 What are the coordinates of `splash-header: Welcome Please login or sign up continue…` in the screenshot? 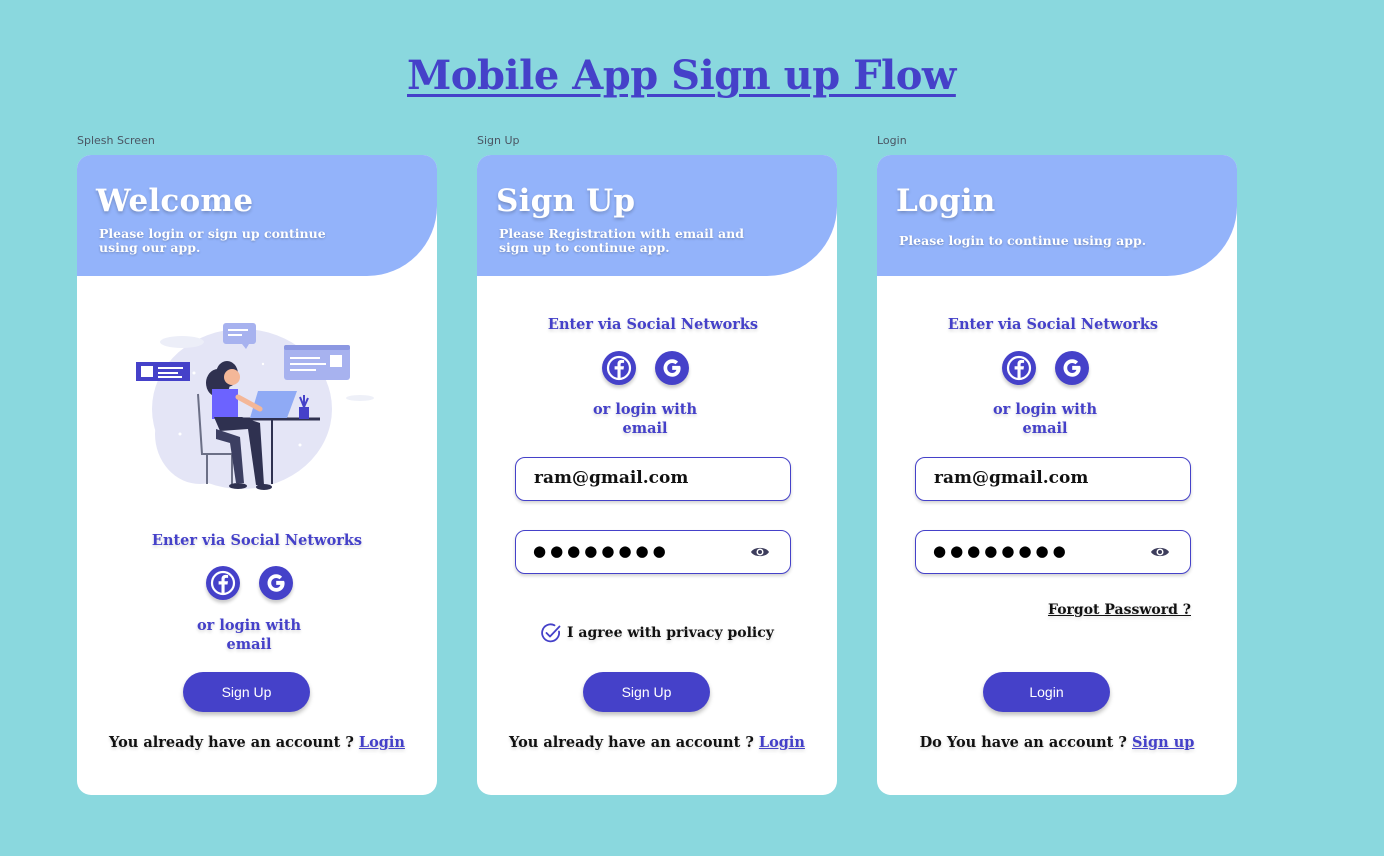 It's located at (257, 215).